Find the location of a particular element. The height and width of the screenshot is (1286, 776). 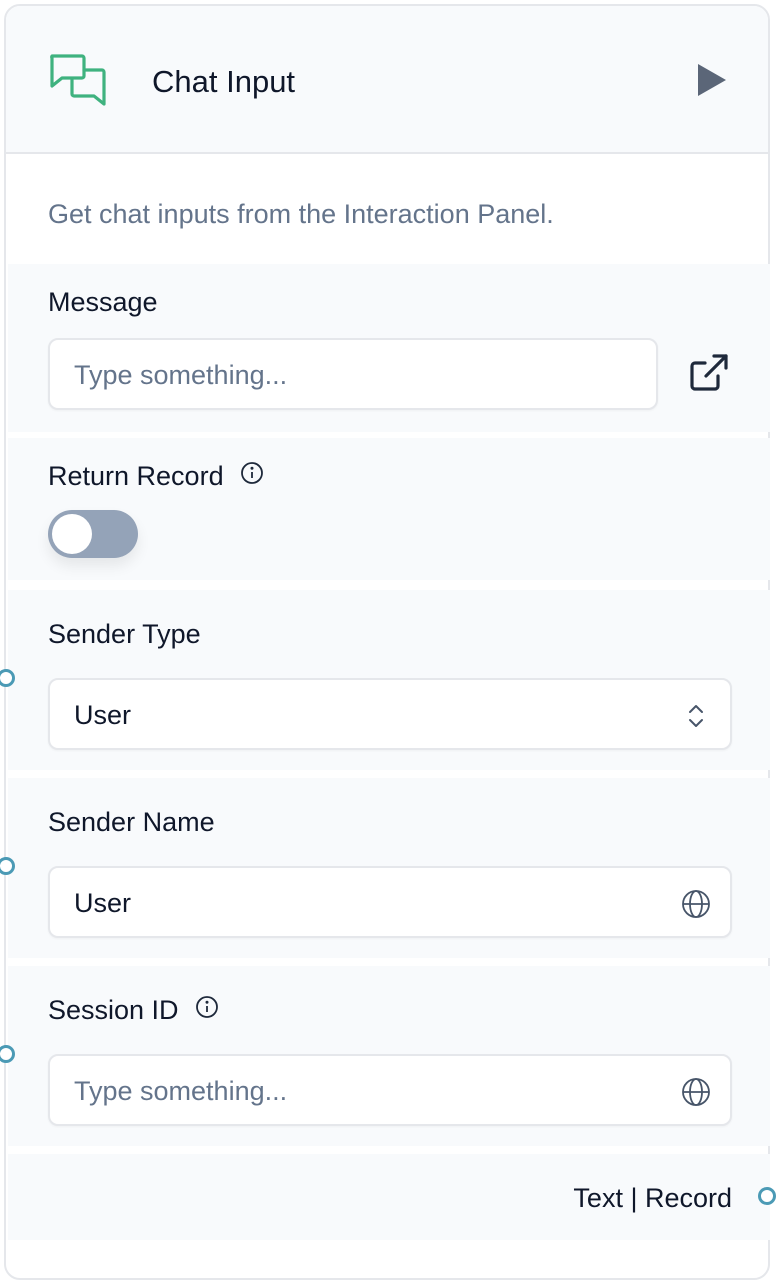

sender-type-select: User is located at coordinates (390, 714).